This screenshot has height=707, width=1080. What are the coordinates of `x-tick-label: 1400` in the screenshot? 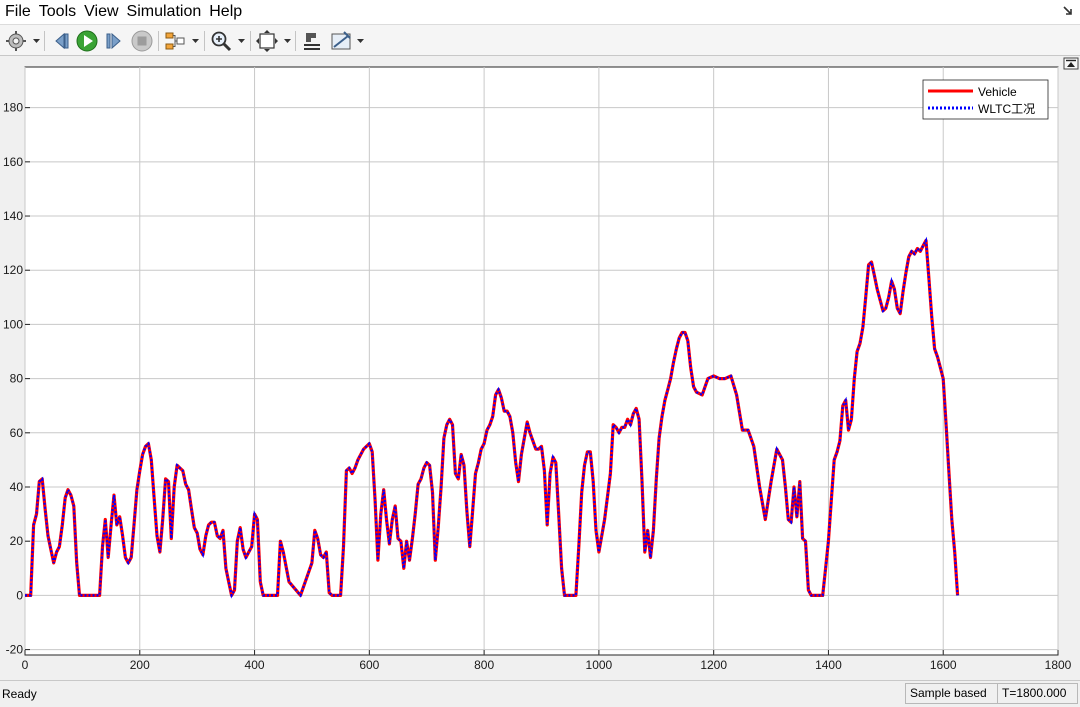 It's located at (828, 665).